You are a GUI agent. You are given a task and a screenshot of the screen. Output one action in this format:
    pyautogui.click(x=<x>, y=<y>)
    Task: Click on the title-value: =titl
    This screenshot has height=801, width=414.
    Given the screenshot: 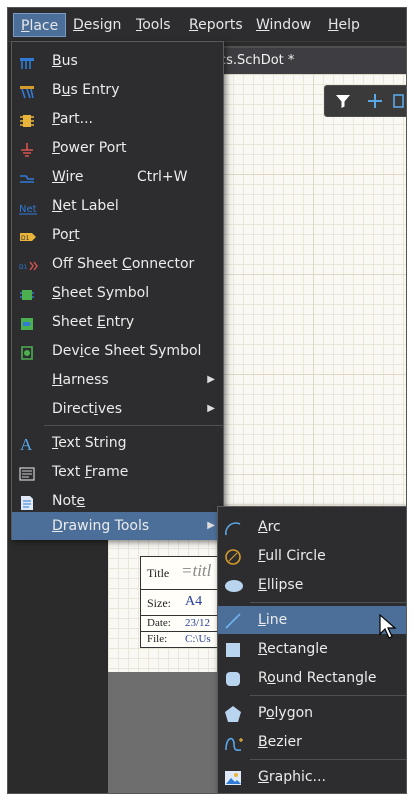 What is the action you would take?
    pyautogui.click(x=196, y=570)
    